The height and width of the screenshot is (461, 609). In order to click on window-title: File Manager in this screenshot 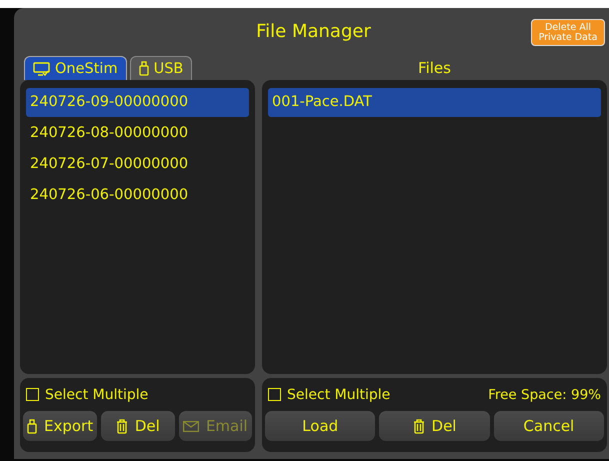, I will do `click(313, 31)`.